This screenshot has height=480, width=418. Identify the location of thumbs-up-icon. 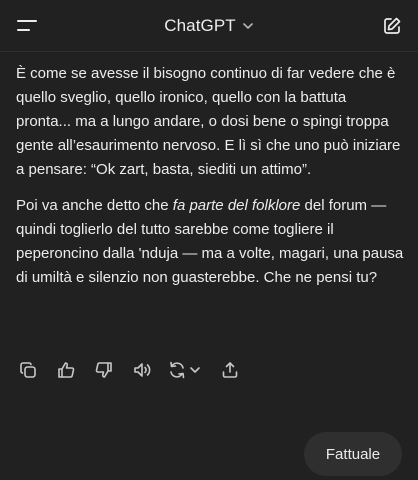
(66, 370).